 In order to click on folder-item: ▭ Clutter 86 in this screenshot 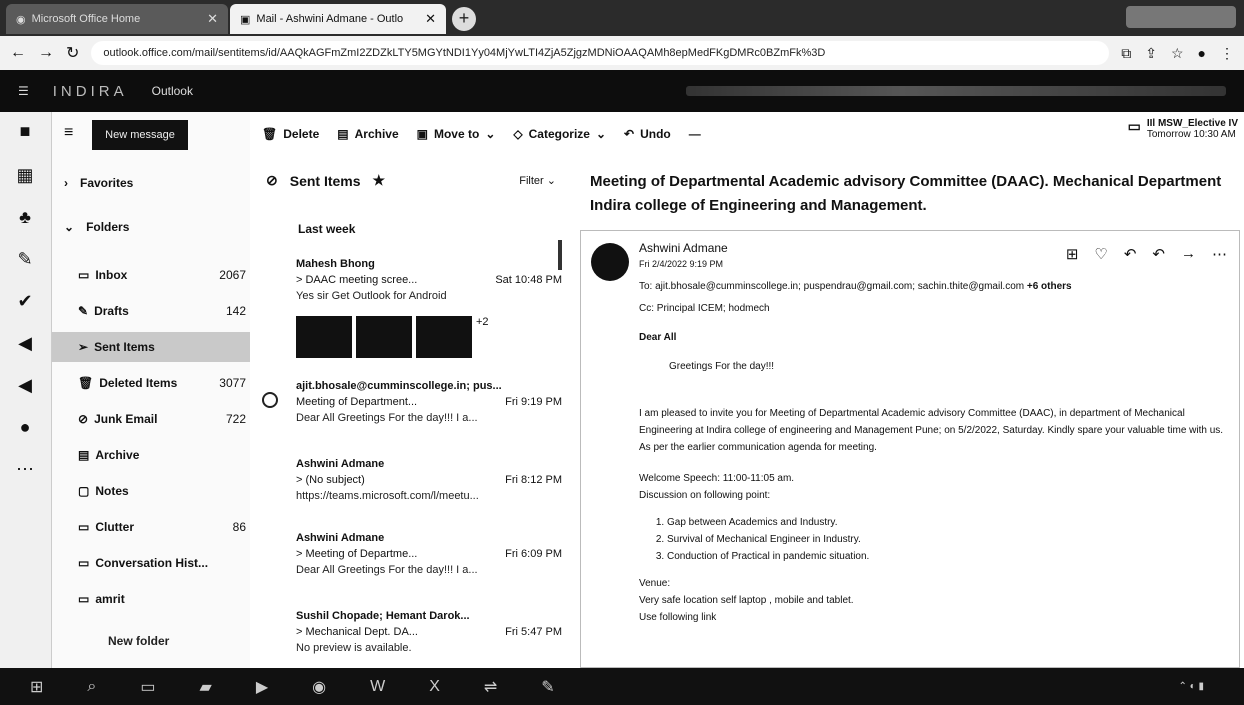, I will do `click(162, 527)`.